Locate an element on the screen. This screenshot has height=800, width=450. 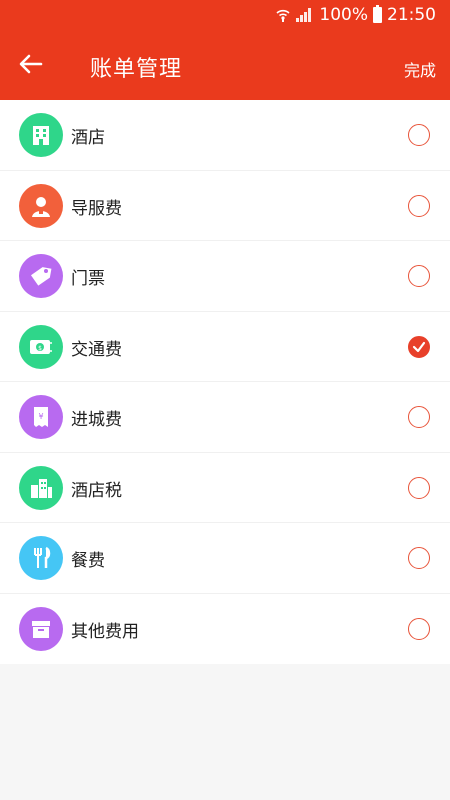
list-item: 门票 is located at coordinates (225, 276).